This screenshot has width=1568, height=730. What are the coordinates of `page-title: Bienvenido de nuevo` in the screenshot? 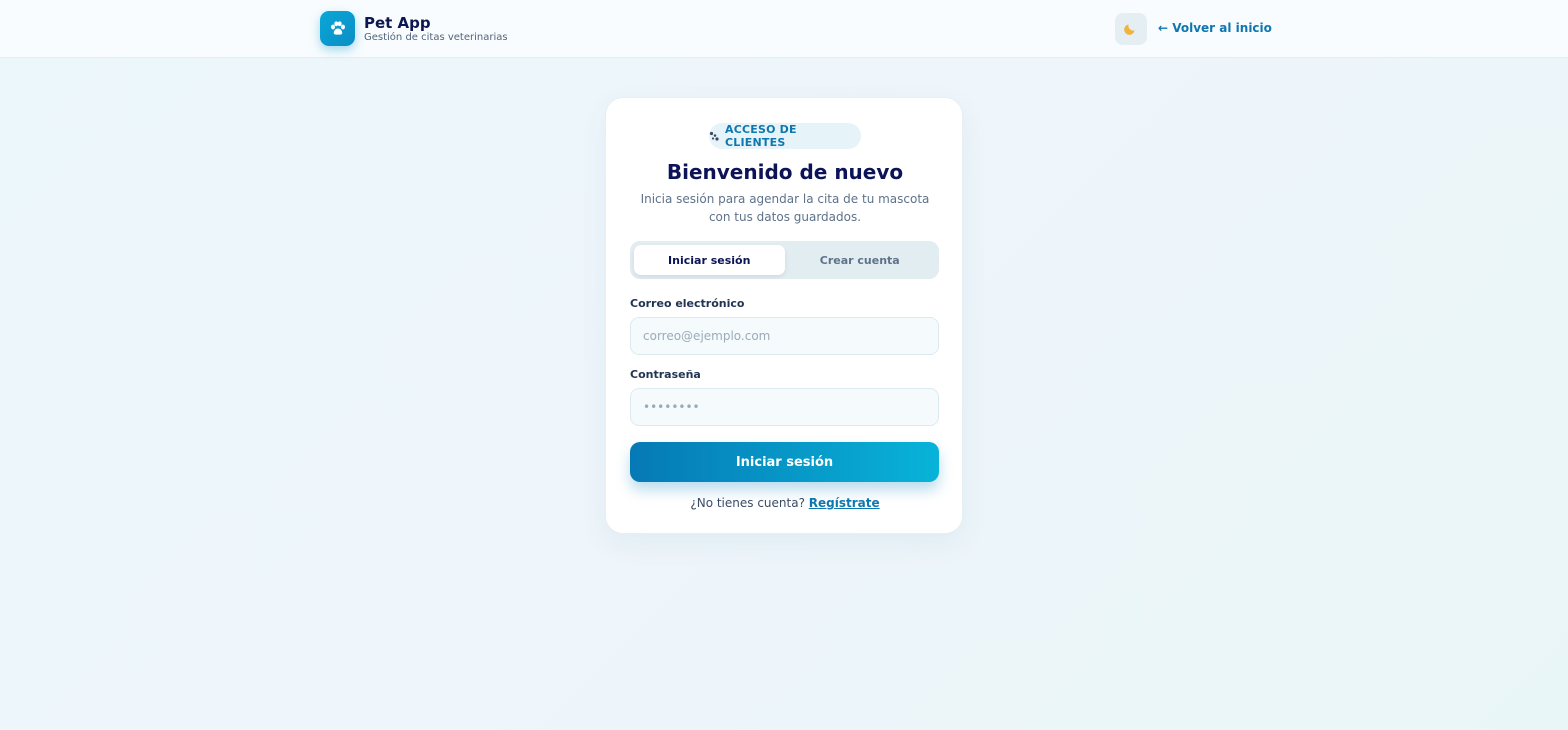 It's located at (785, 172).